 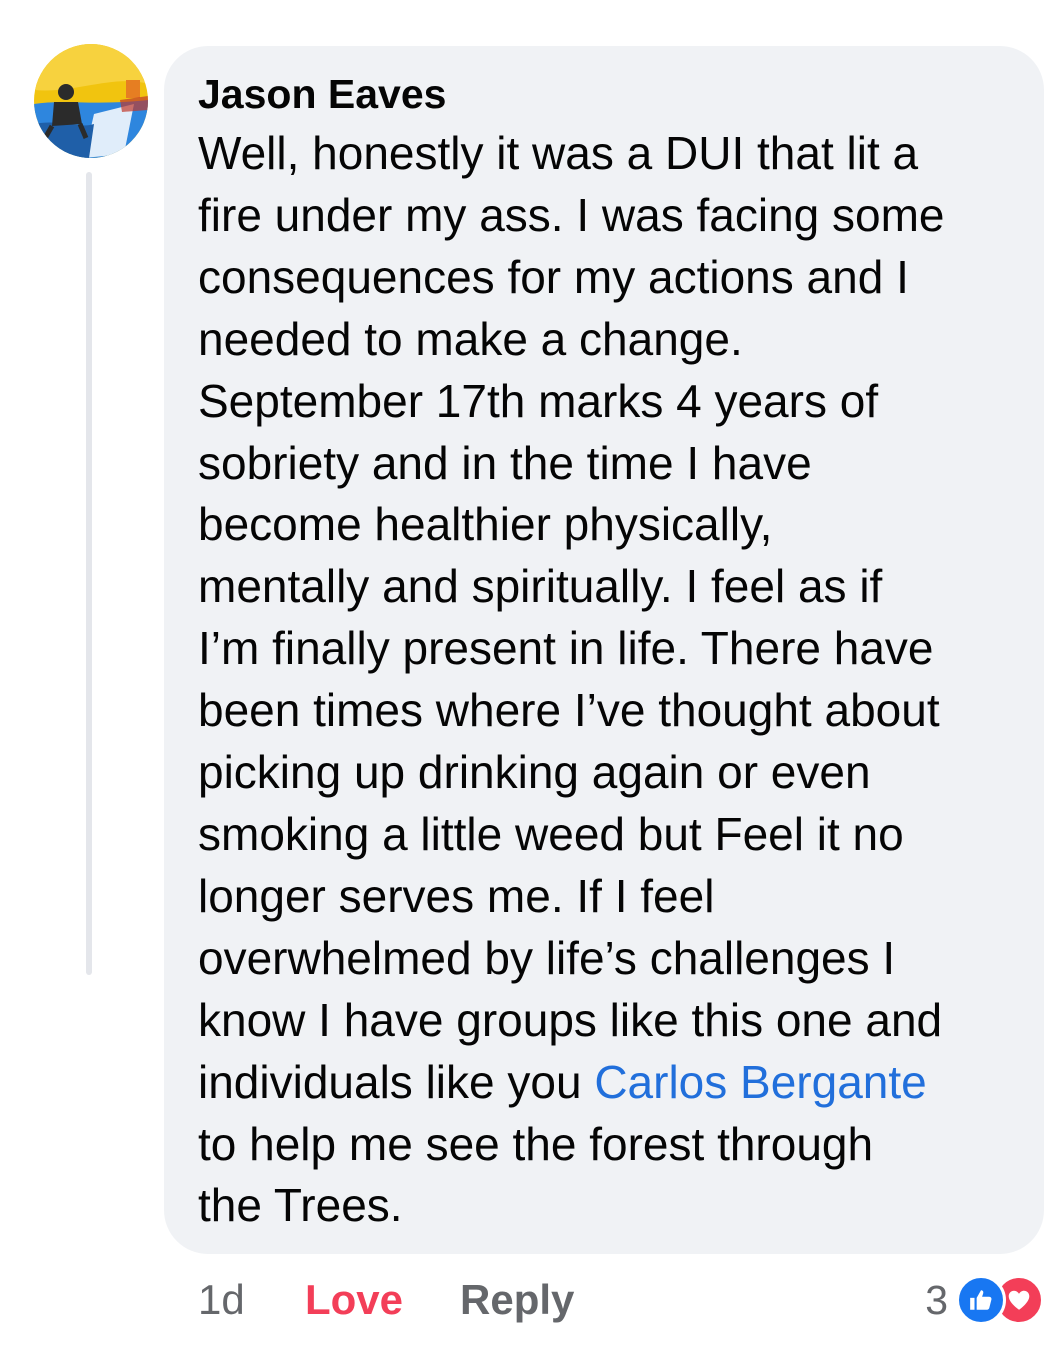 What do you see at coordinates (517, 1300) in the screenshot?
I see `reply-button: Reply` at bounding box center [517, 1300].